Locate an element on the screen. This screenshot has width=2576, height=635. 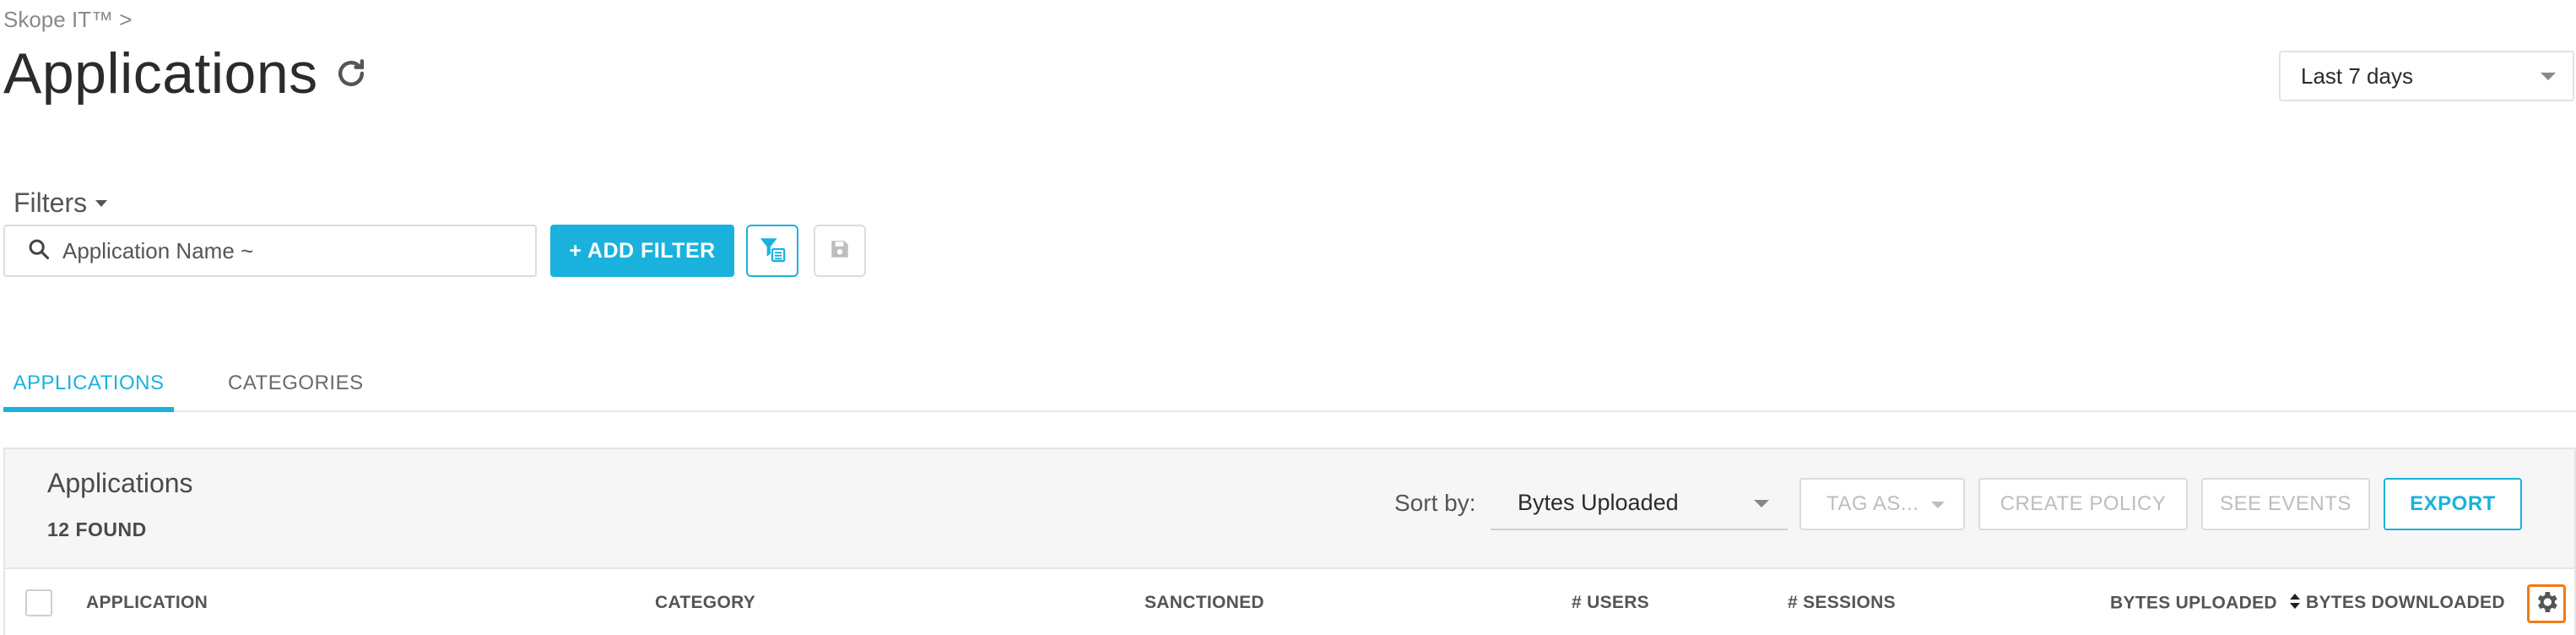
sort-select-value: Bytes Uploaded is located at coordinates (1598, 502).